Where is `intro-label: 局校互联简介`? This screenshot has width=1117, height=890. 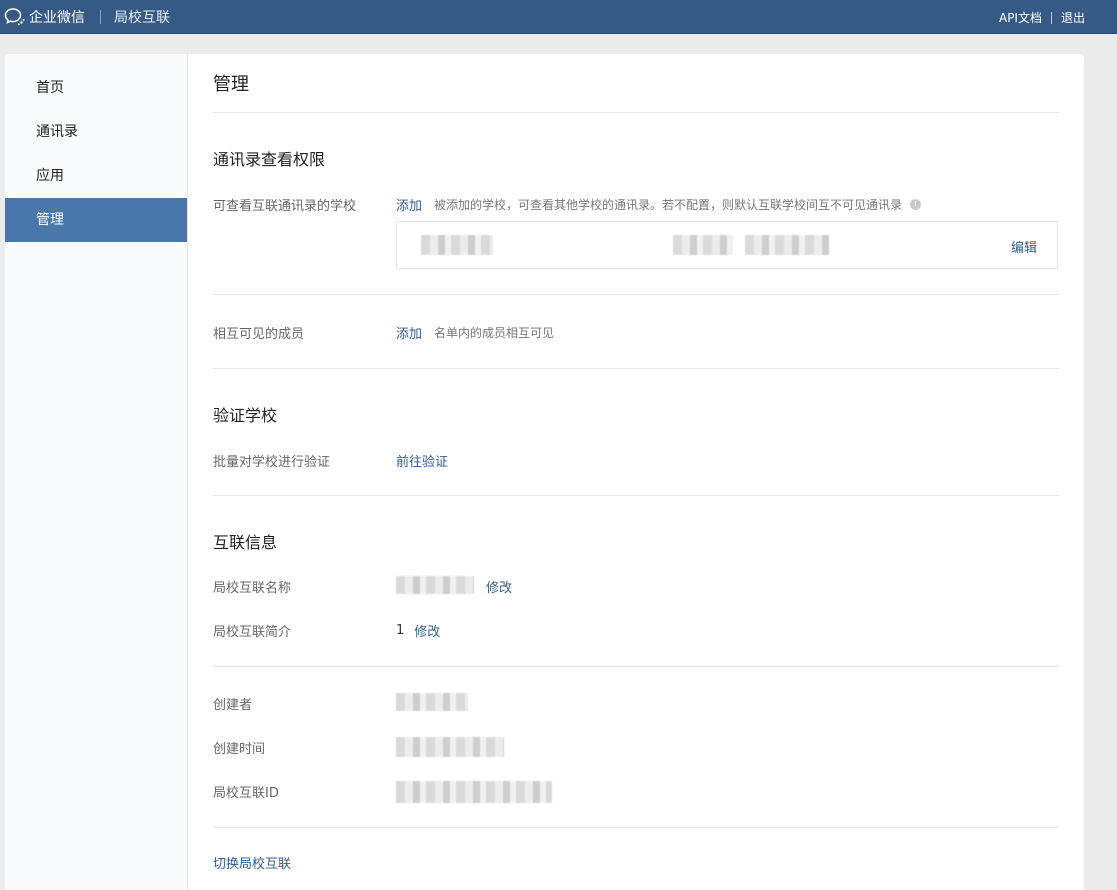 intro-label: 局校互联简介 is located at coordinates (252, 632).